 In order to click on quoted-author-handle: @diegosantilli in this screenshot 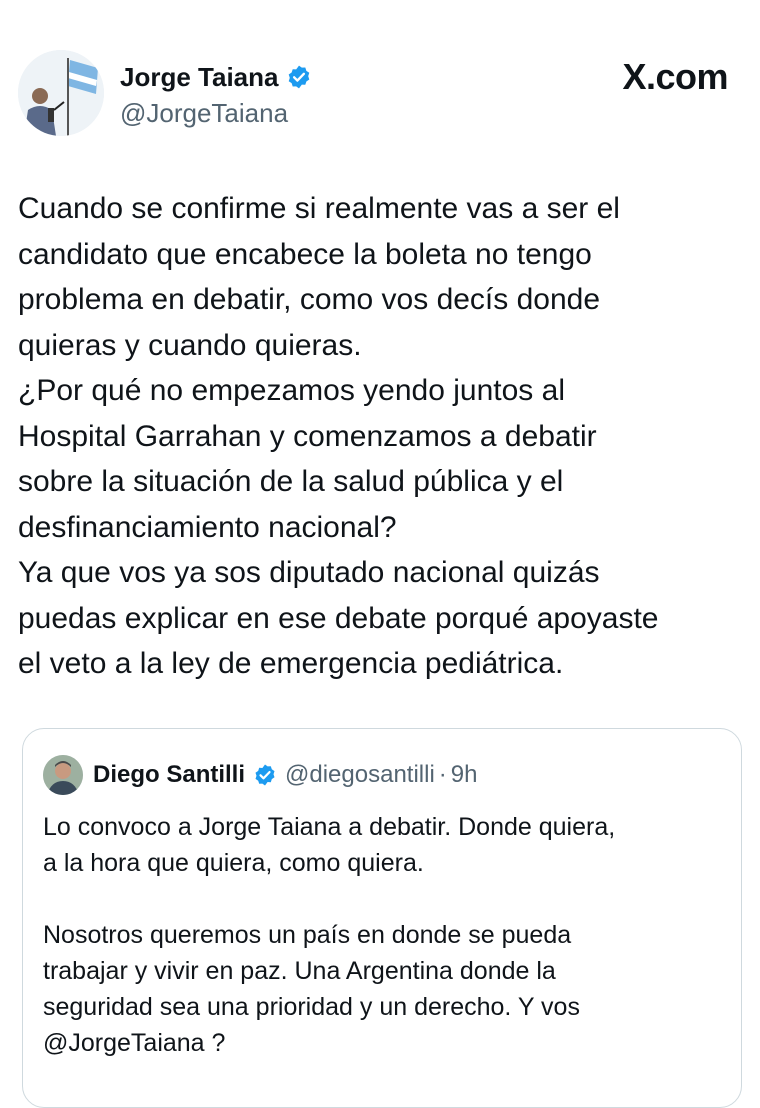, I will do `click(360, 775)`.